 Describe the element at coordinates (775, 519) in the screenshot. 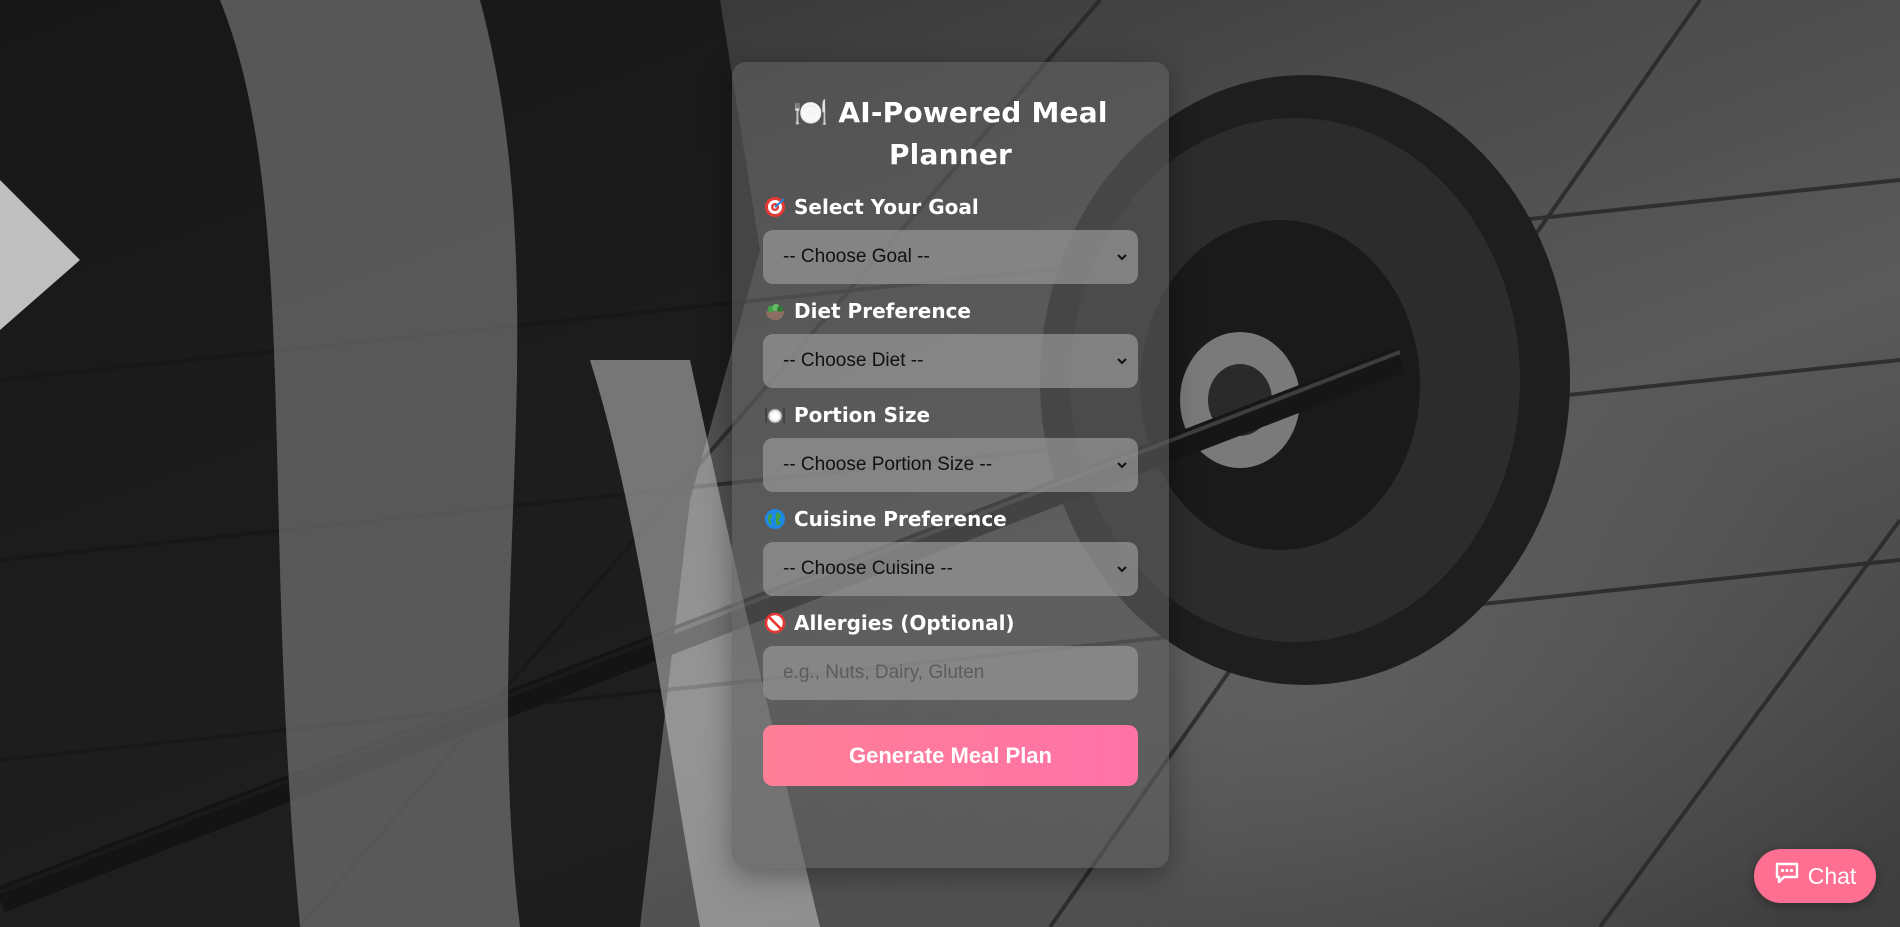

I see `globe-icon` at that location.